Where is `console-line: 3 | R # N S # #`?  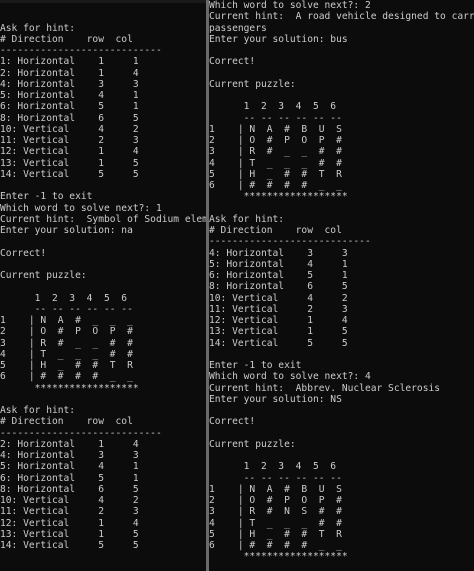 console-line: 3 | R # N S # # is located at coordinates (275, 512).